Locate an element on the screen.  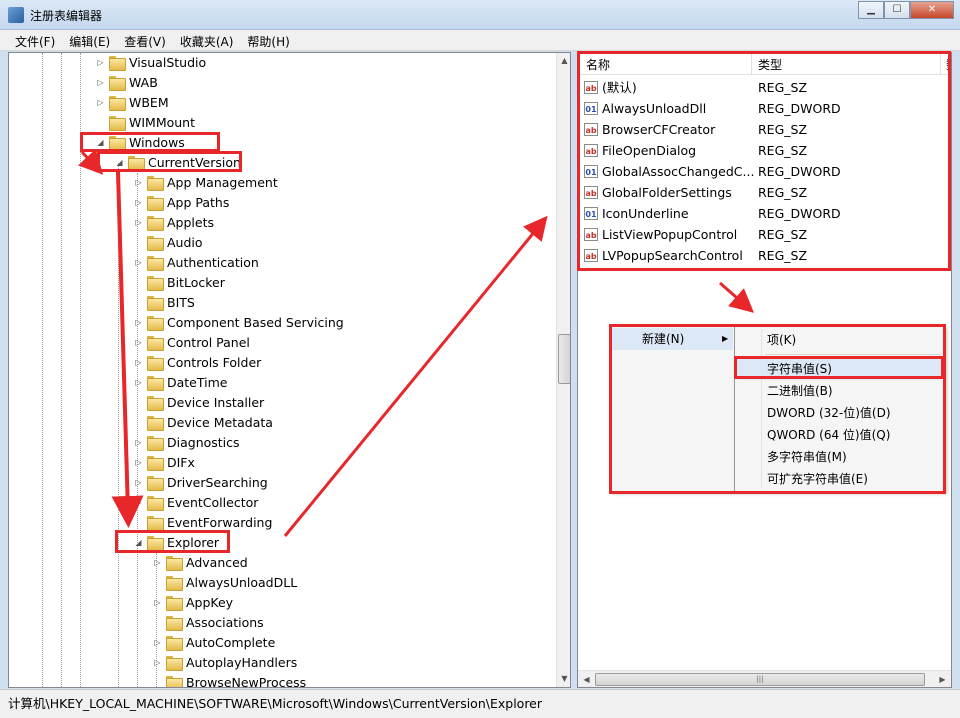
tree-item: ▷ DIFx is located at coordinates (281, 463).